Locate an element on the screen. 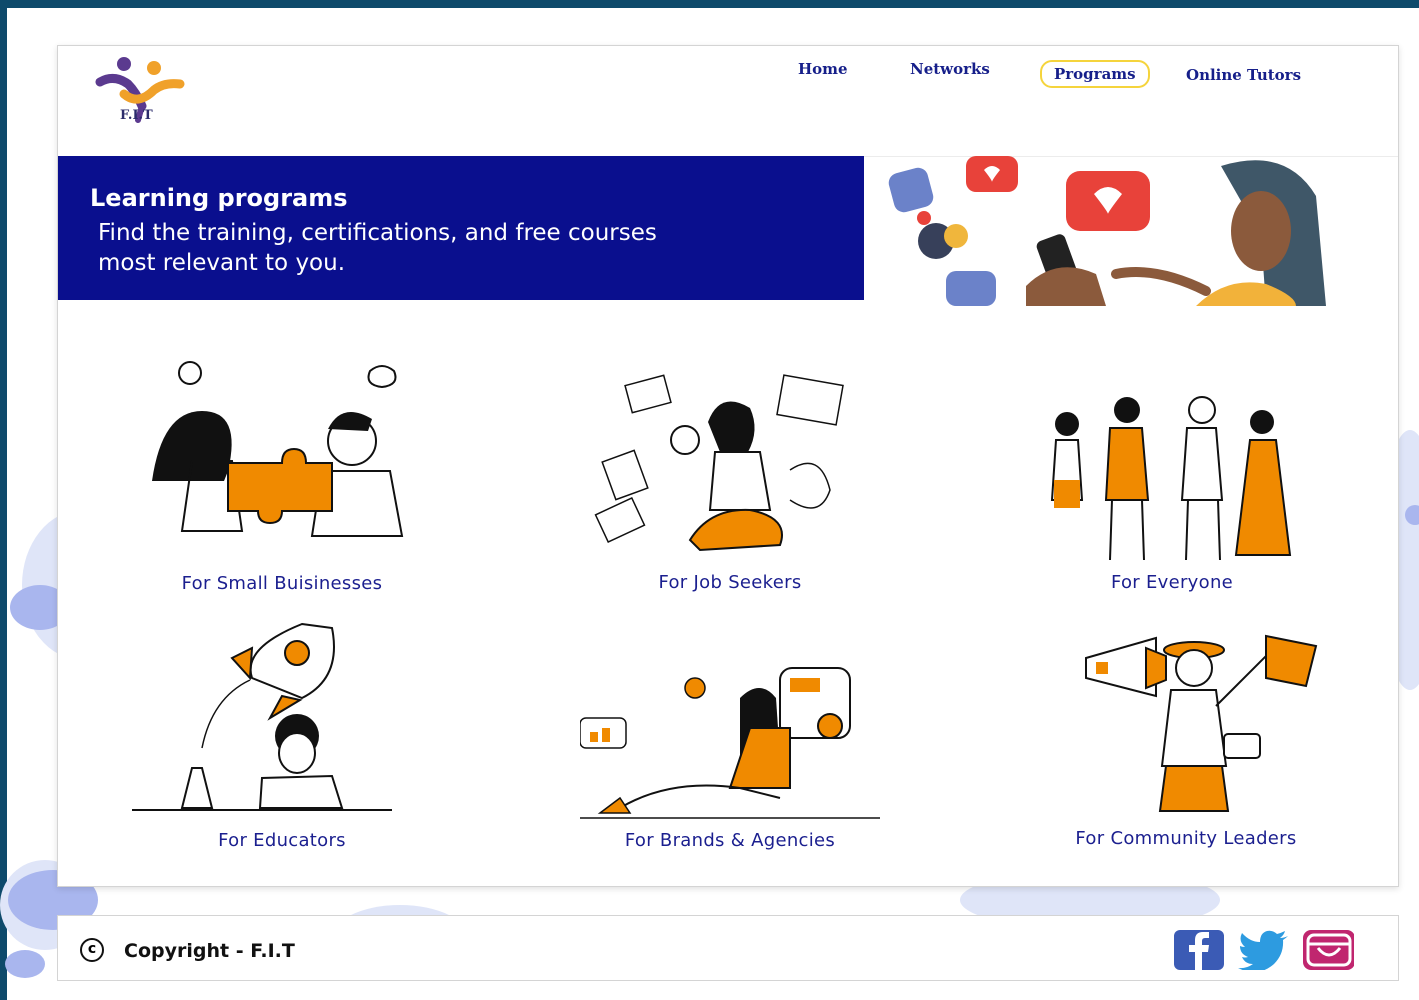  instagram-icon is located at coordinates (1328, 950).